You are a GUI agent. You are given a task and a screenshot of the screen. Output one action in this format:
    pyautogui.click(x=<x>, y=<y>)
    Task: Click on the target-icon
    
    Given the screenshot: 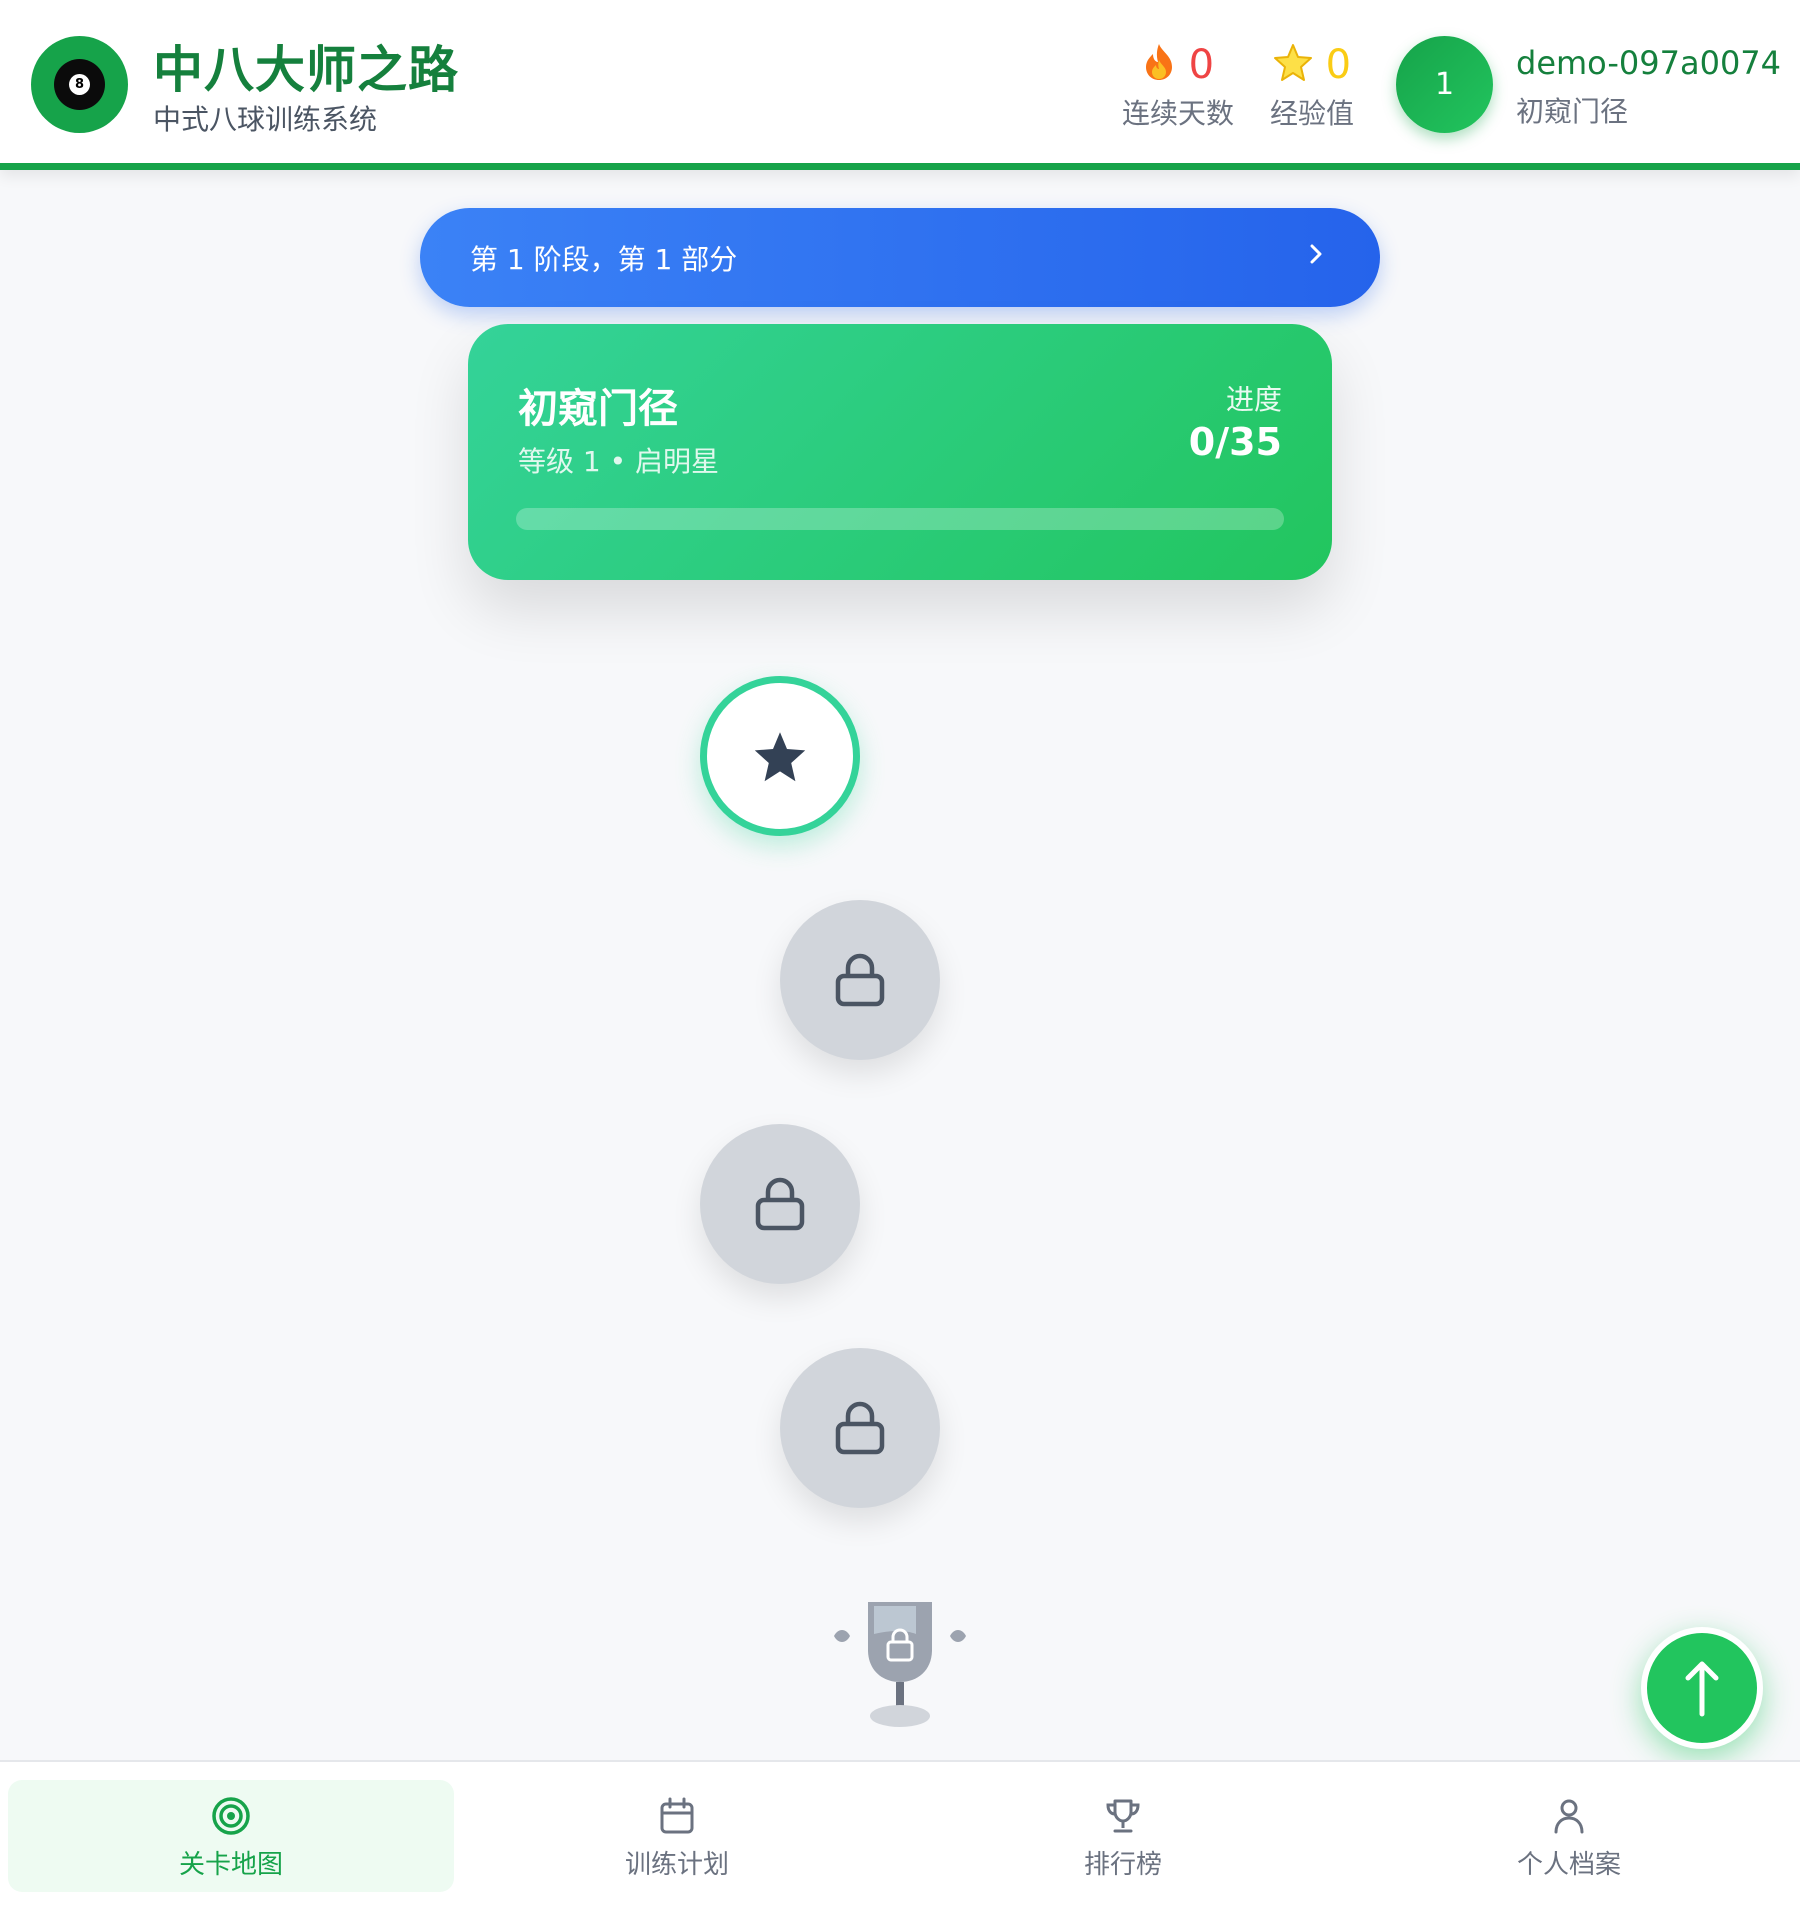 What is the action you would take?
    pyautogui.click(x=231, y=1818)
    